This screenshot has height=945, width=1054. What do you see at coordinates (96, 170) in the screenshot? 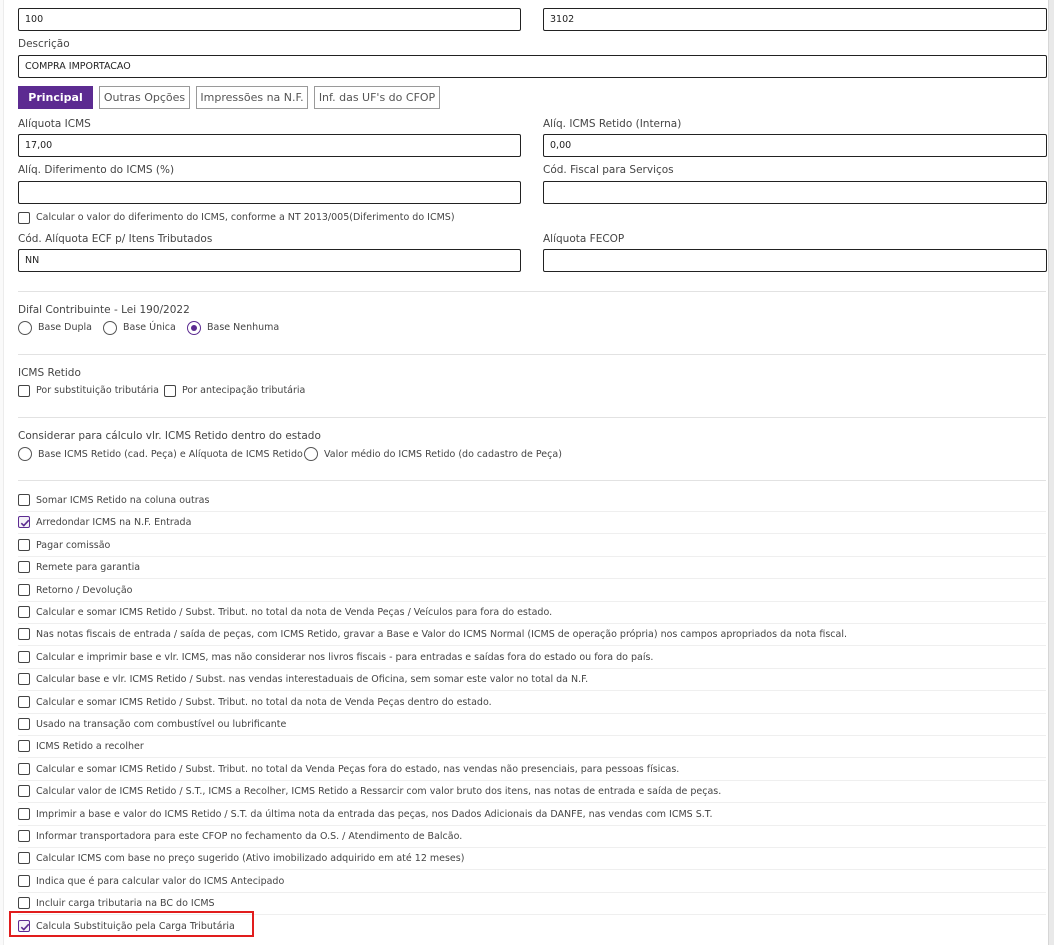
I see `aliq-diferimento-label: Alíq. Diferimento do ICMS (%)` at bounding box center [96, 170].